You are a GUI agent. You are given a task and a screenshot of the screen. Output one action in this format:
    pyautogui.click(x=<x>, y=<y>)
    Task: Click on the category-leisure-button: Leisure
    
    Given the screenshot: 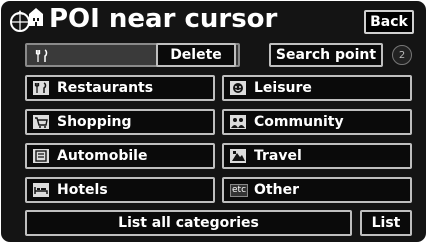 What is the action you would take?
    pyautogui.click(x=317, y=88)
    